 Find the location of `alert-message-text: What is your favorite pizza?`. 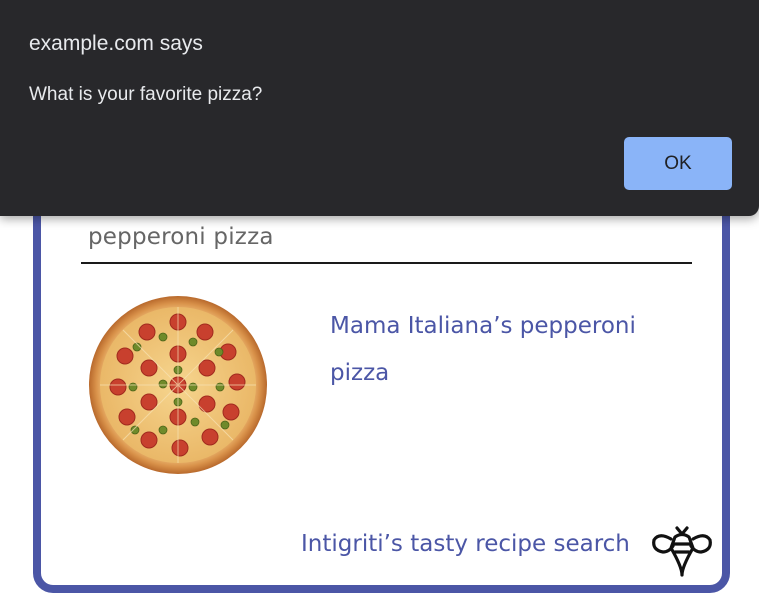

alert-message-text: What is your favorite pizza? is located at coordinates (146, 94).